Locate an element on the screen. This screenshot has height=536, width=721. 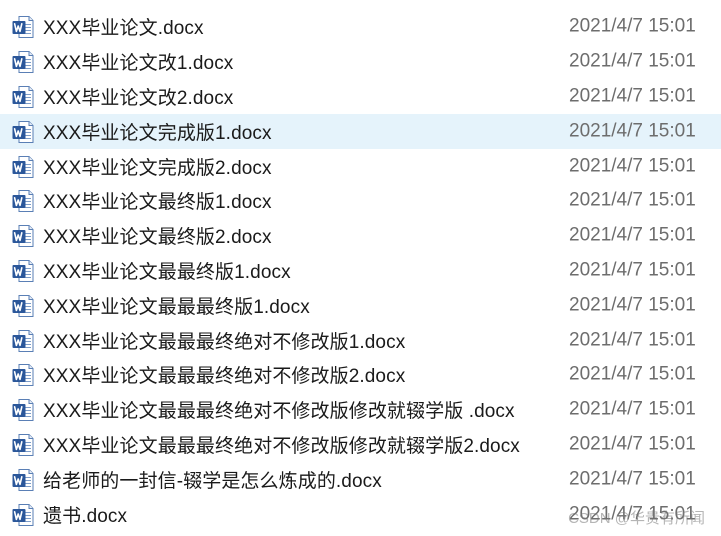
file-name: XXX毕业论文完成版2.docx is located at coordinates (157, 168).